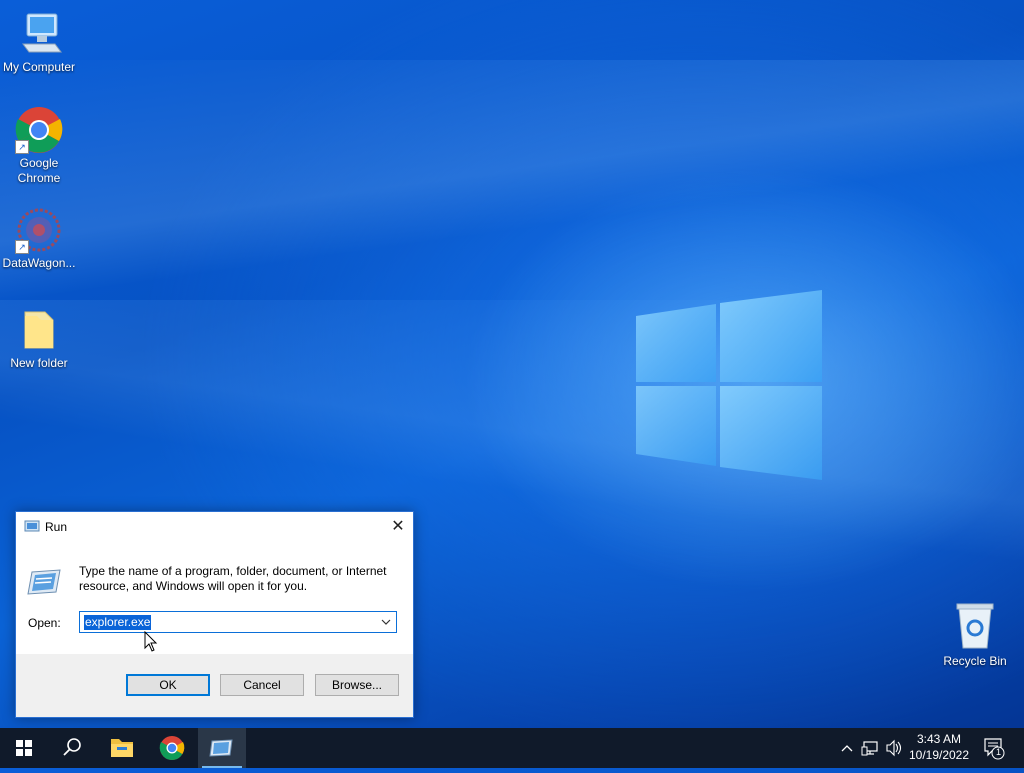 The width and height of the screenshot is (1024, 773). I want to click on close-icon: ✕, so click(398, 526).